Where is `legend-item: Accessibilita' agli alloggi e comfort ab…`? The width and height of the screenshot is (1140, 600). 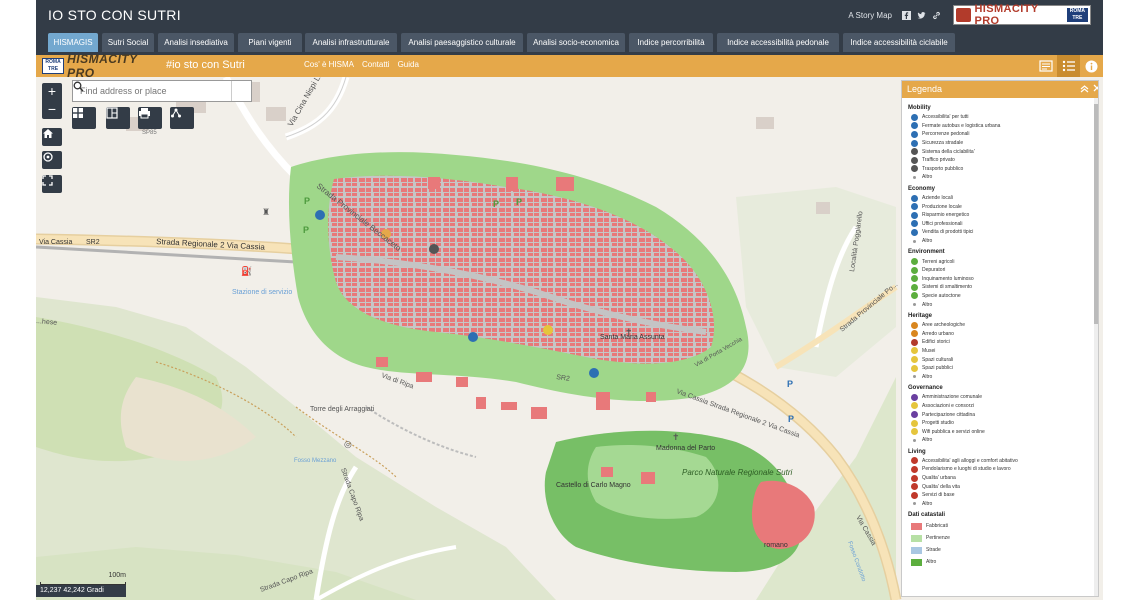 legend-item: Accessibilita' agli alloggi e comfort ab… is located at coordinates (1000, 461).